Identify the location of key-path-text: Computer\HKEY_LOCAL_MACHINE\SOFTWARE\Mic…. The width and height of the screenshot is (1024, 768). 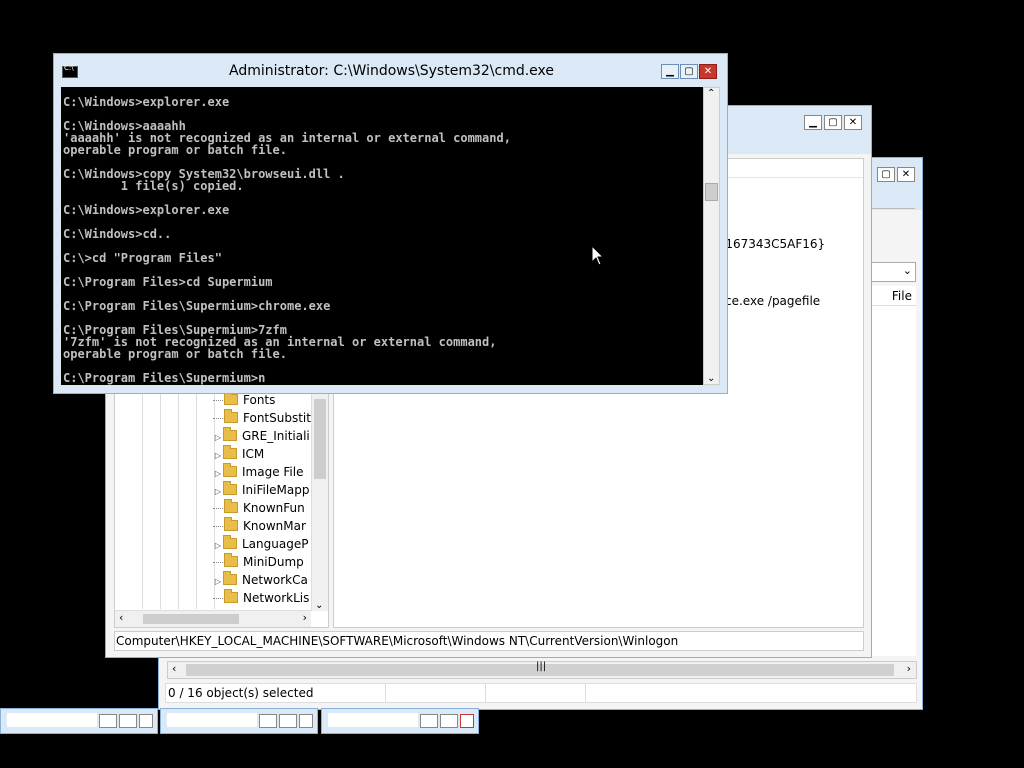
(397, 641).